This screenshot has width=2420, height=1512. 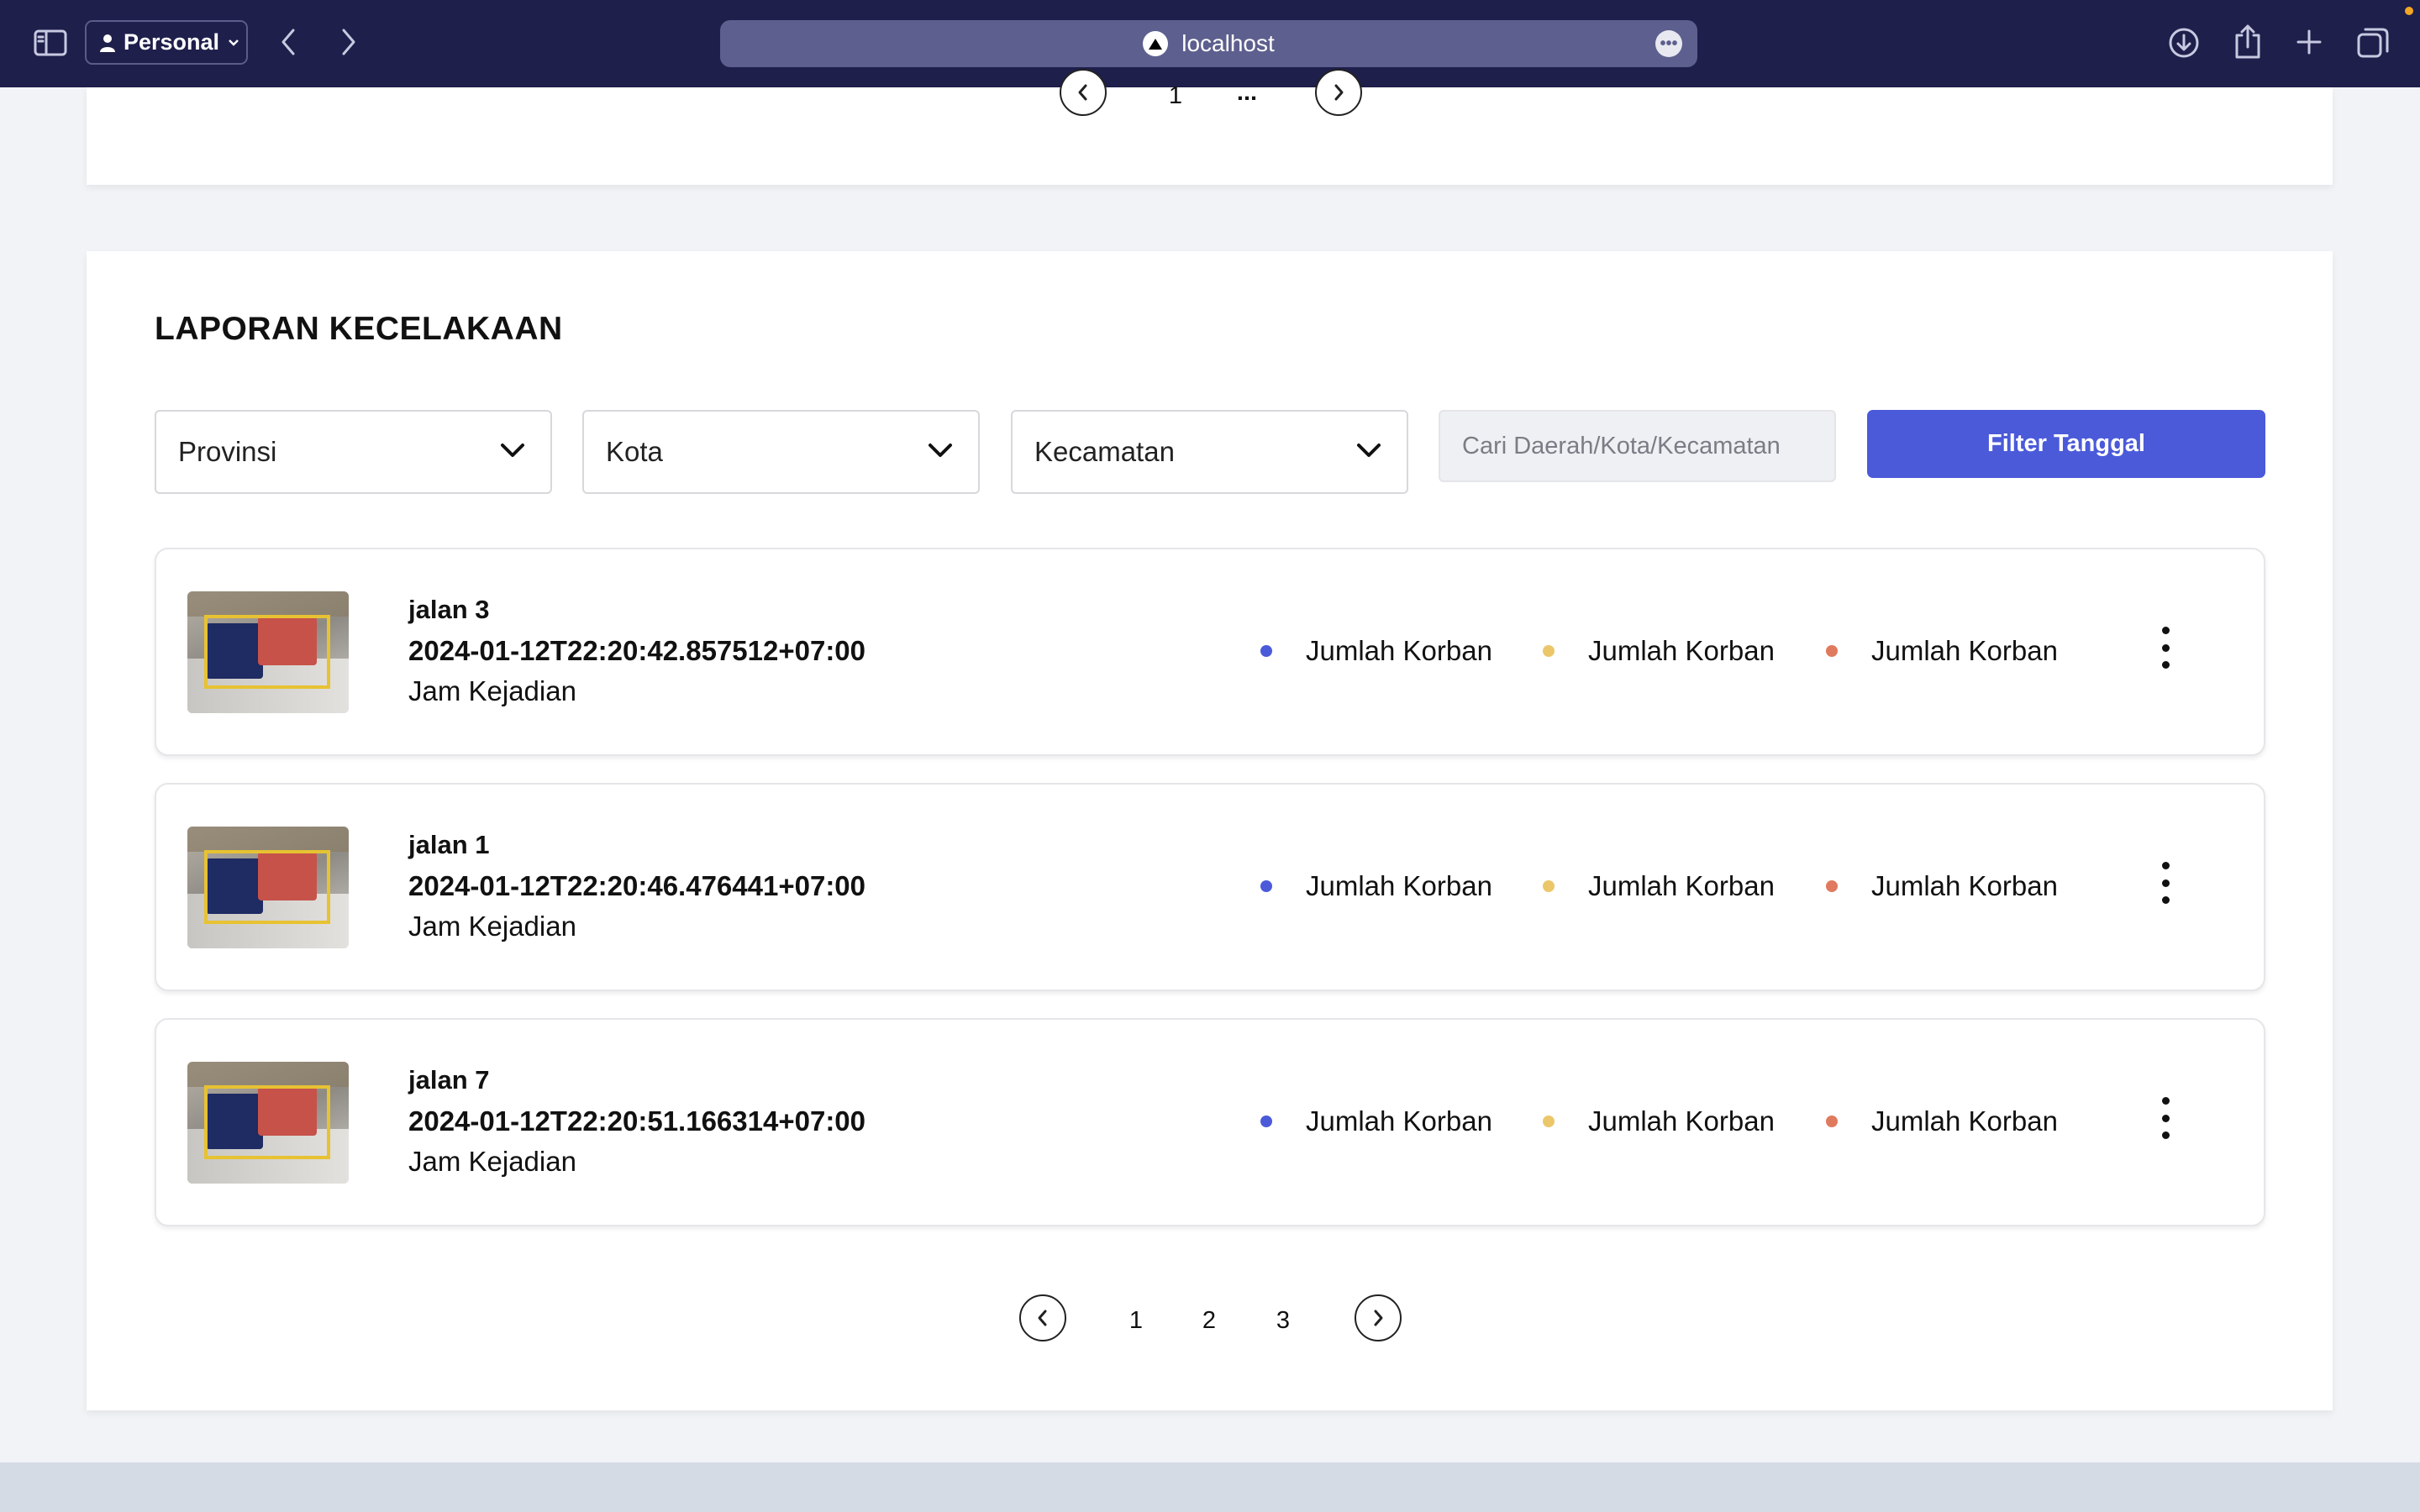 I want to click on url-text: localhost, so click(x=1228, y=43).